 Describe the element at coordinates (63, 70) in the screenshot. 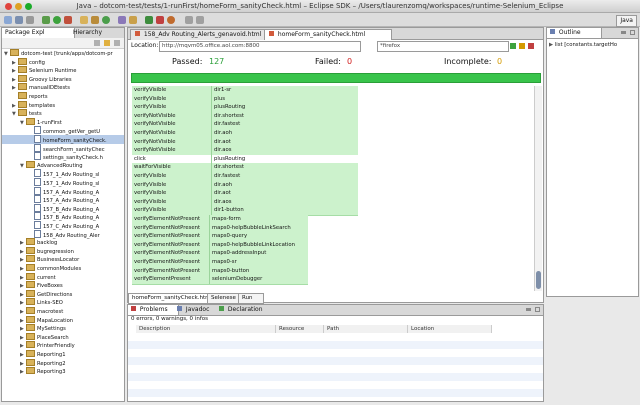

I see `tree-item: ▶ Selenium Runtime` at that location.